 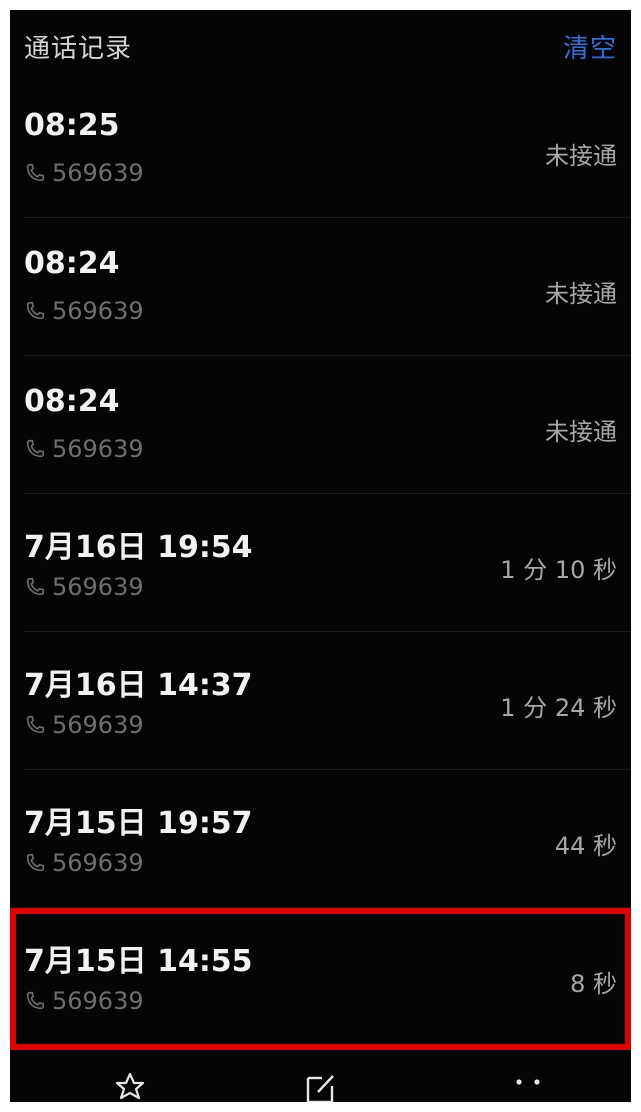 I want to click on call-time: 7月15日 19:57, so click(x=138, y=823).